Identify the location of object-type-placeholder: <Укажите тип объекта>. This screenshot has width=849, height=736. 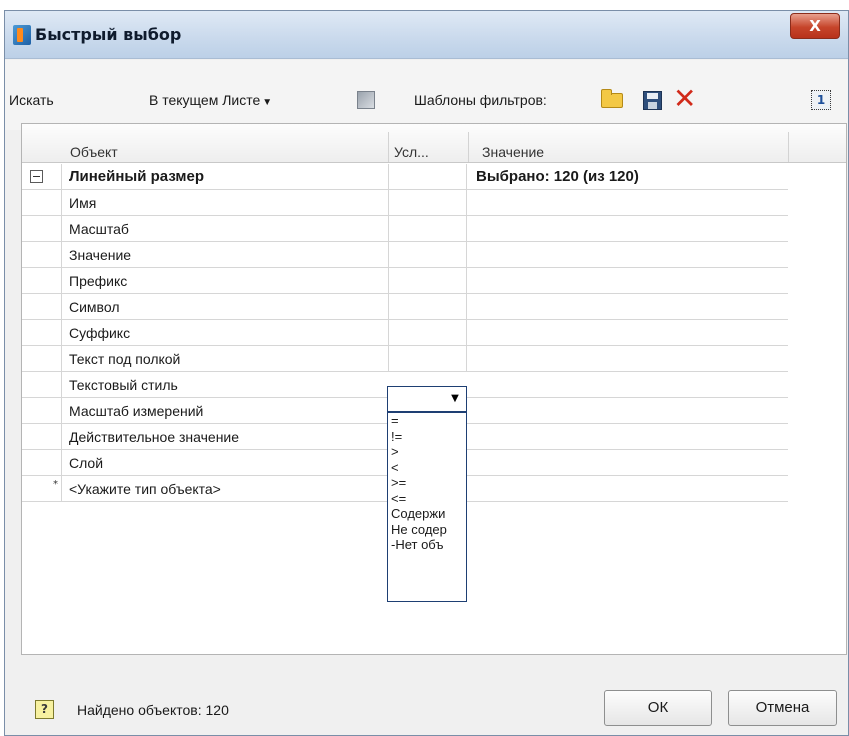
(145, 489).